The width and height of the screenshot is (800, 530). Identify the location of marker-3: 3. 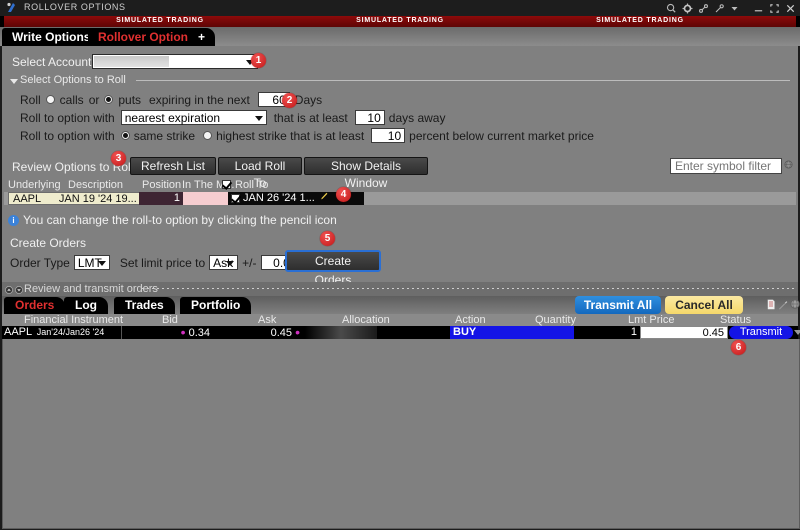
(118, 158).